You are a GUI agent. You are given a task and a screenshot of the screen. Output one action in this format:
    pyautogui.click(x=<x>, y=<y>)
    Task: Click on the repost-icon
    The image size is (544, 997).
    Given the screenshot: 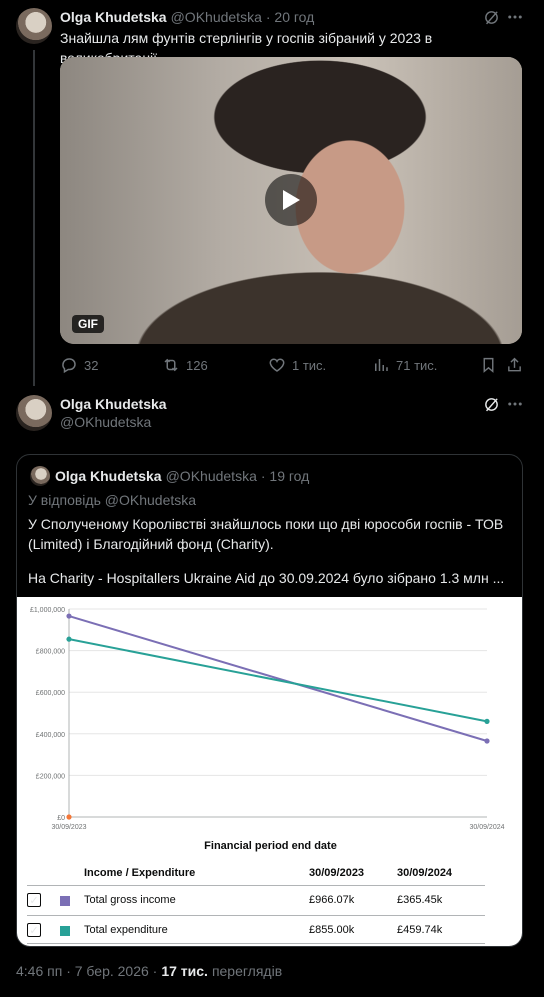 What is the action you would take?
    pyautogui.click(x=171, y=365)
    